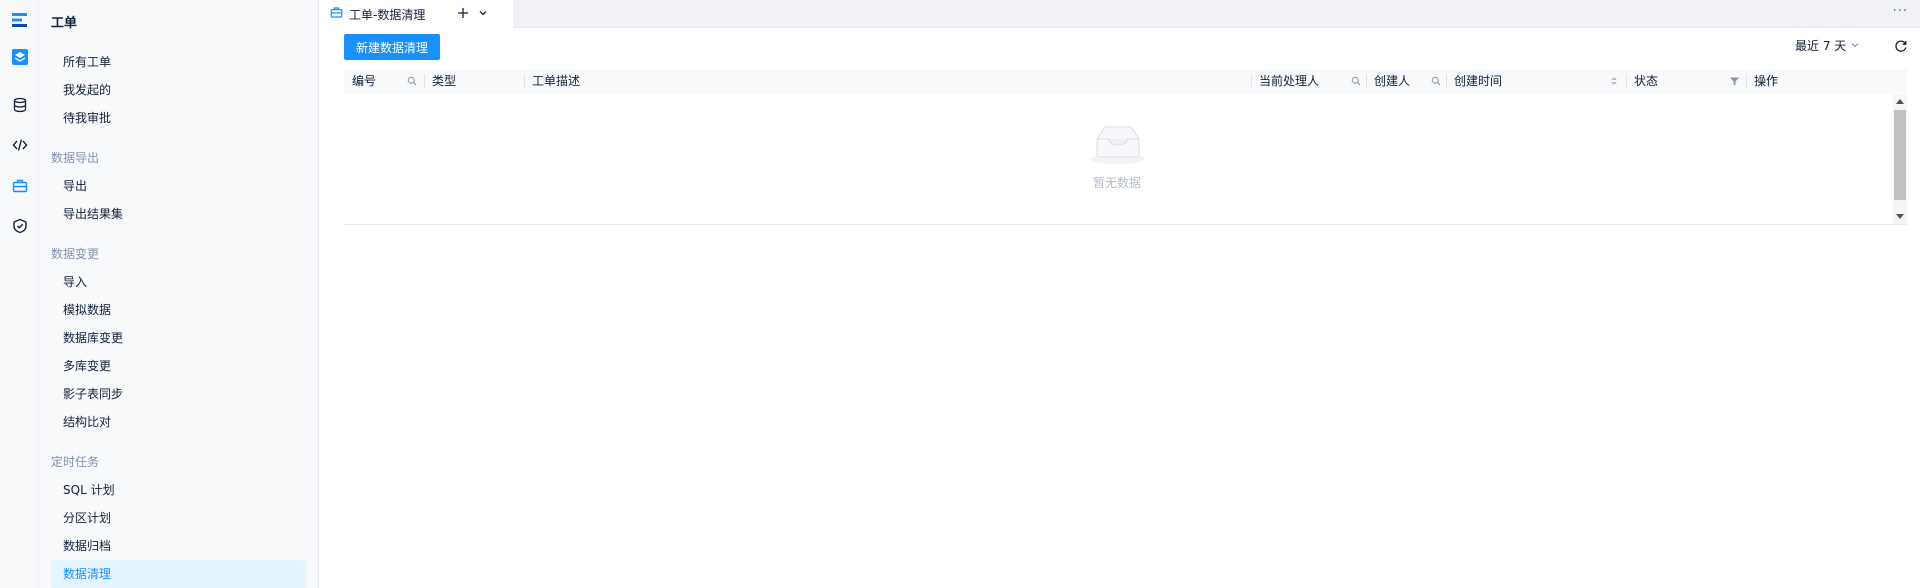 Image resolution: width=1920 pixels, height=588 pixels. I want to click on time-range-select: 最近 7 天, so click(1827, 45).